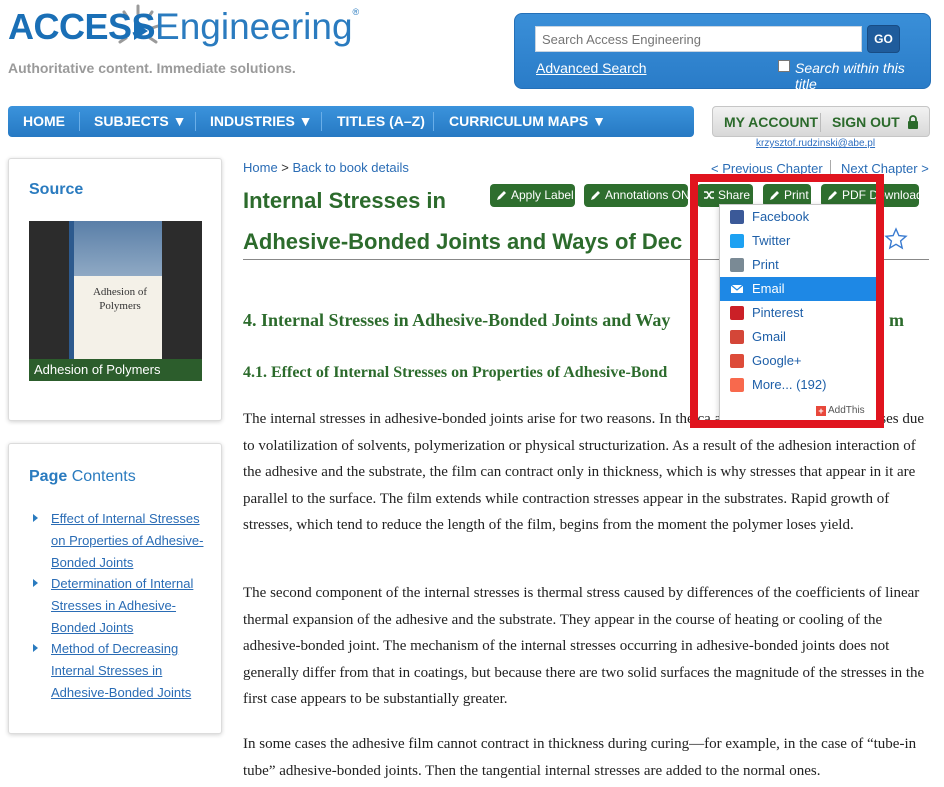 The width and height of the screenshot is (944, 787). Describe the element at coordinates (796, 195) in the screenshot. I see `print-text: Print` at that location.